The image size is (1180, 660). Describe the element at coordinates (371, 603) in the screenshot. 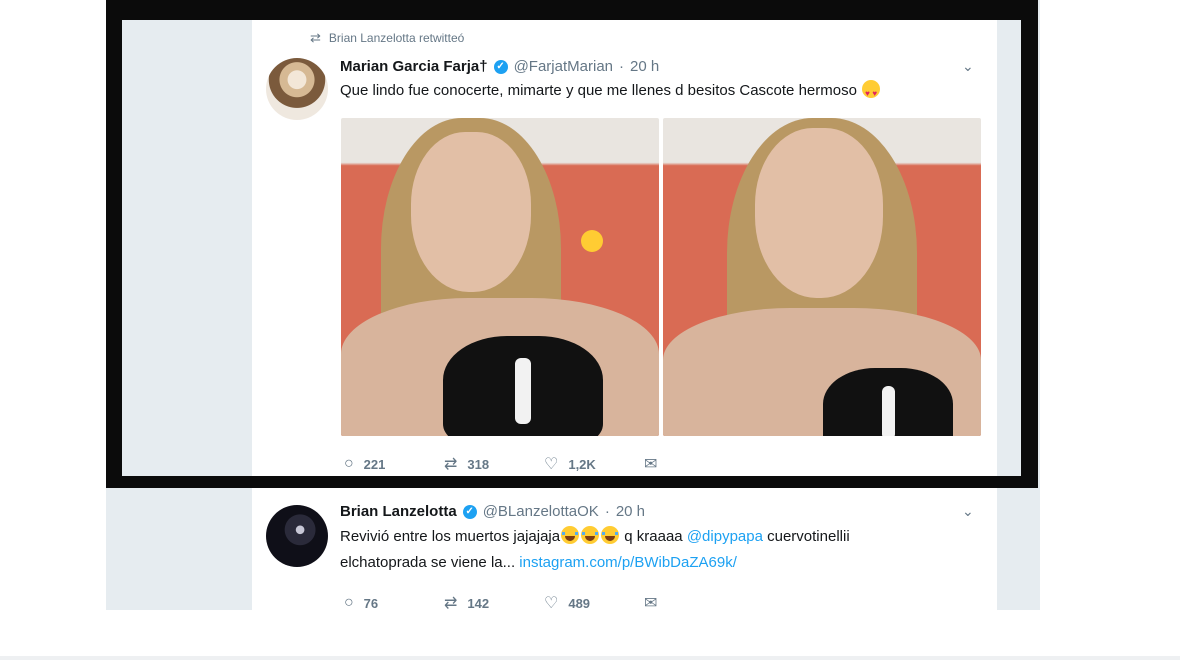

I see `reply-count: 76` at that location.